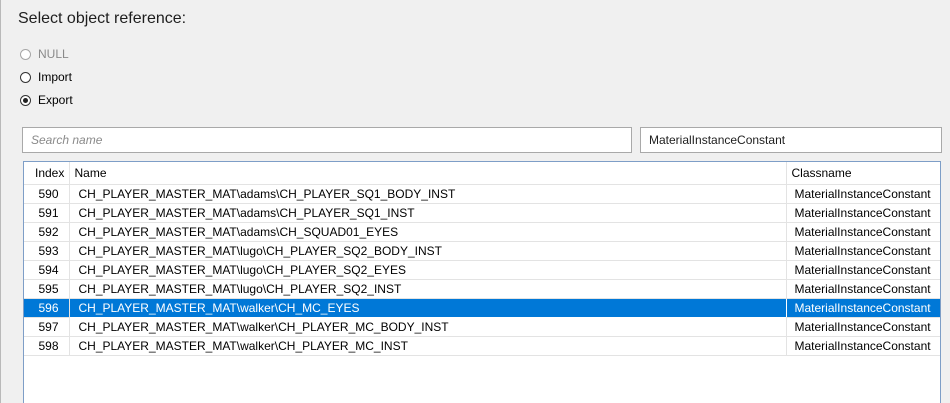  What do you see at coordinates (47, 327) in the screenshot?
I see `cell-index: 597` at bounding box center [47, 327].